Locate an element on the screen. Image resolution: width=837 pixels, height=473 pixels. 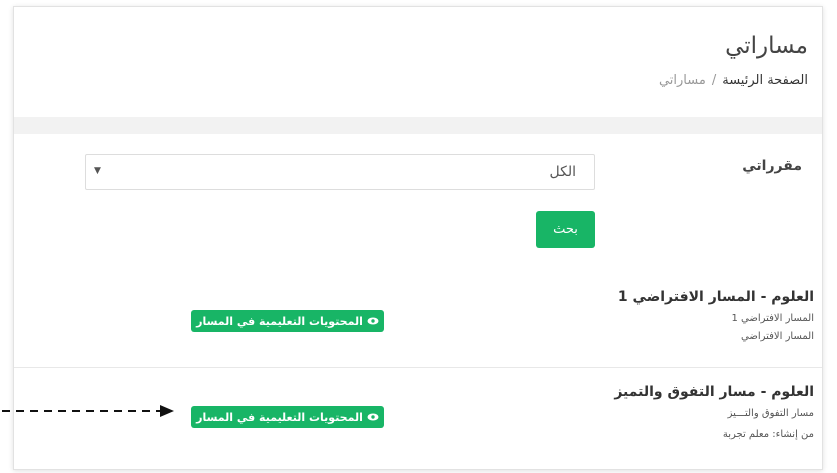
page-title: مساراتي is located at coordinates (766, 46).